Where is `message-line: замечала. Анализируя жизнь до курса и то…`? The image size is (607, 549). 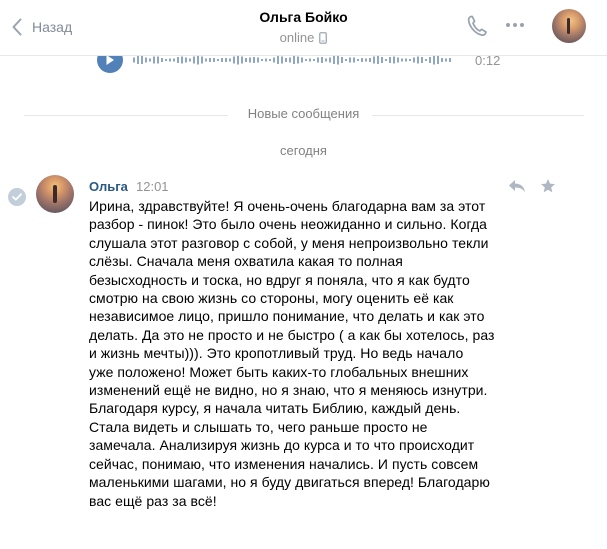 message-line: замечала. Анализируя жизнь до курса и то… is located at coordinates (282, 445).